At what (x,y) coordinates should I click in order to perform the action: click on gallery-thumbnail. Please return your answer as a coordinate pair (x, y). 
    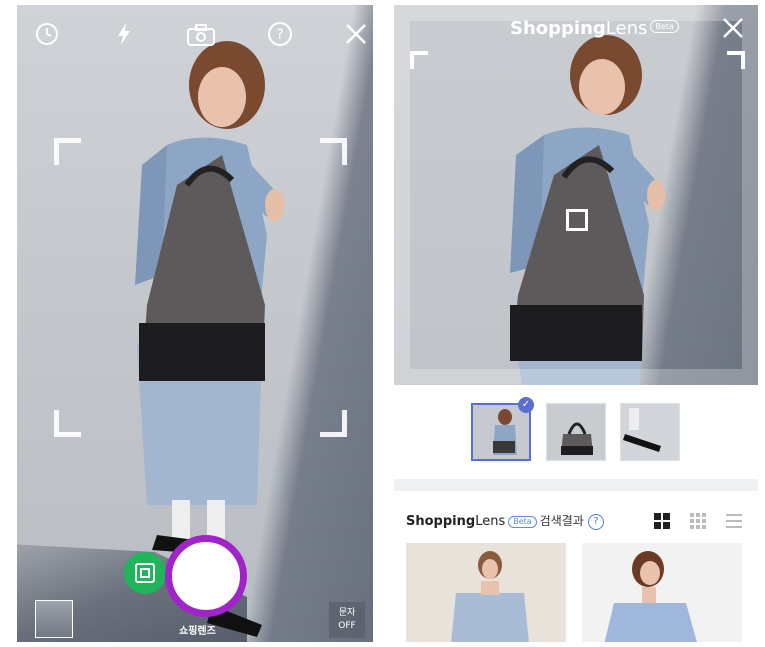
    Looking at the image, I should click on (54, 619).